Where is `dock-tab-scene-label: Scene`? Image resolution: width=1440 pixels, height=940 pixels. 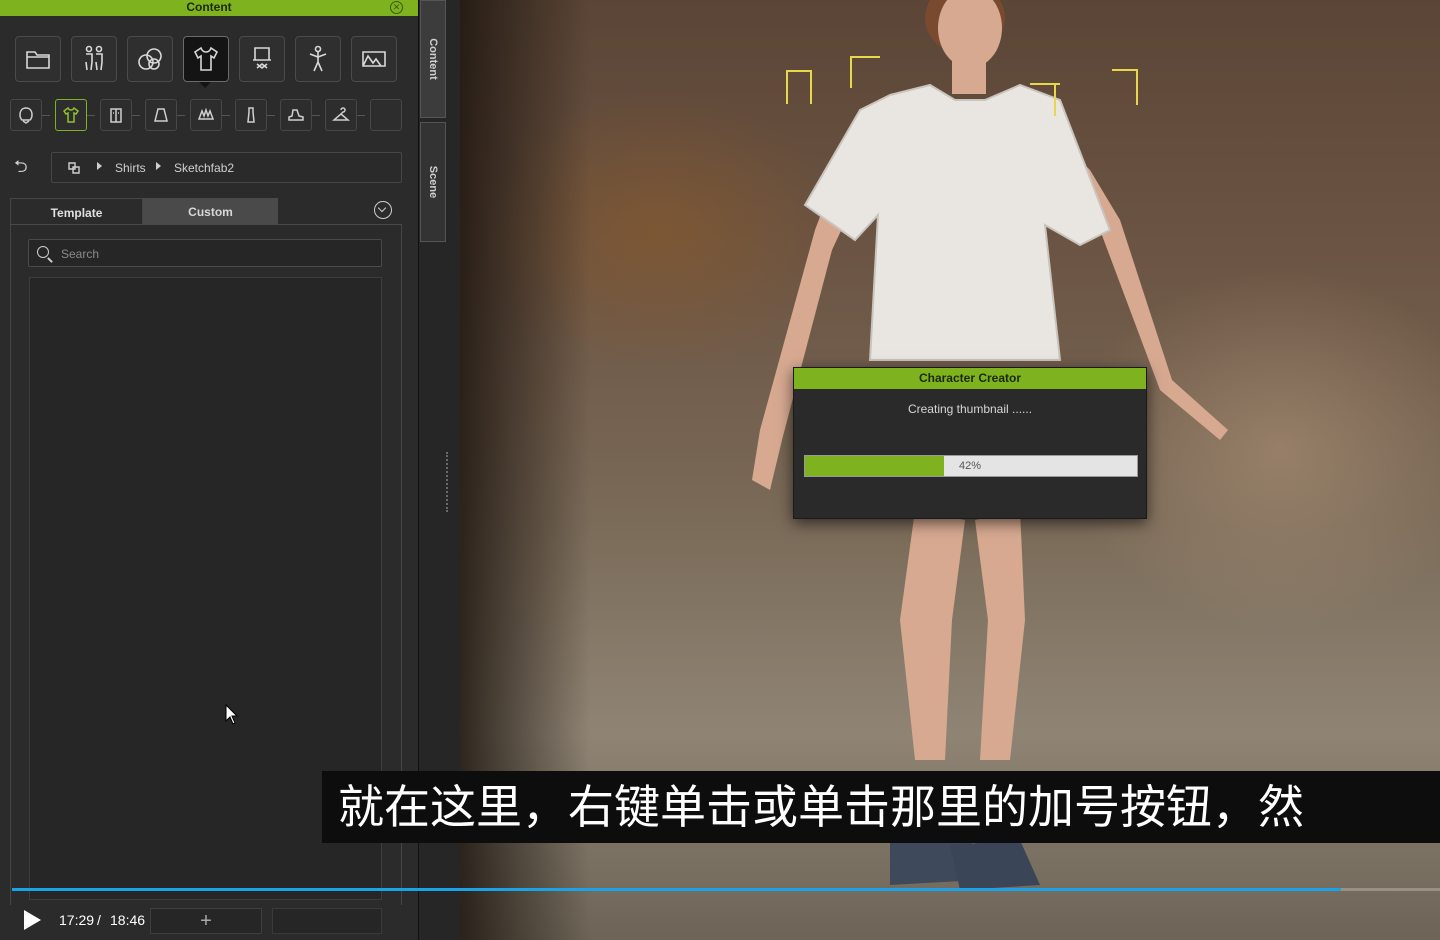
dock-tab-scene-label: Scene is located at coordinates (433, 182).